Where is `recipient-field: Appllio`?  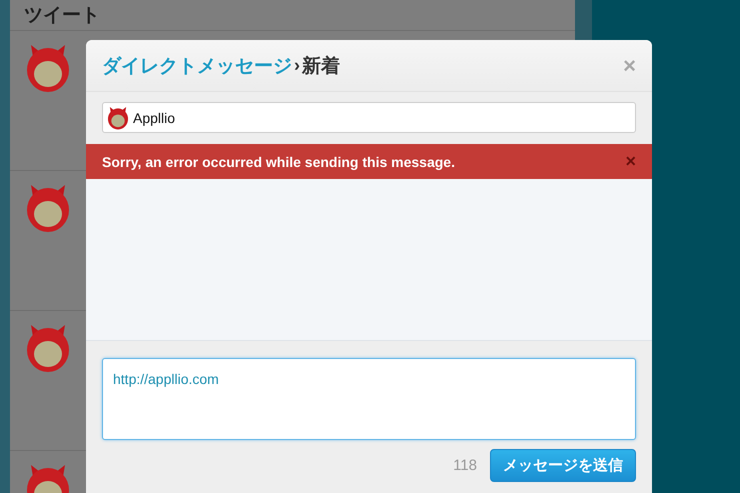
recipient-field: Appllio is located at coordinates (369, 117).